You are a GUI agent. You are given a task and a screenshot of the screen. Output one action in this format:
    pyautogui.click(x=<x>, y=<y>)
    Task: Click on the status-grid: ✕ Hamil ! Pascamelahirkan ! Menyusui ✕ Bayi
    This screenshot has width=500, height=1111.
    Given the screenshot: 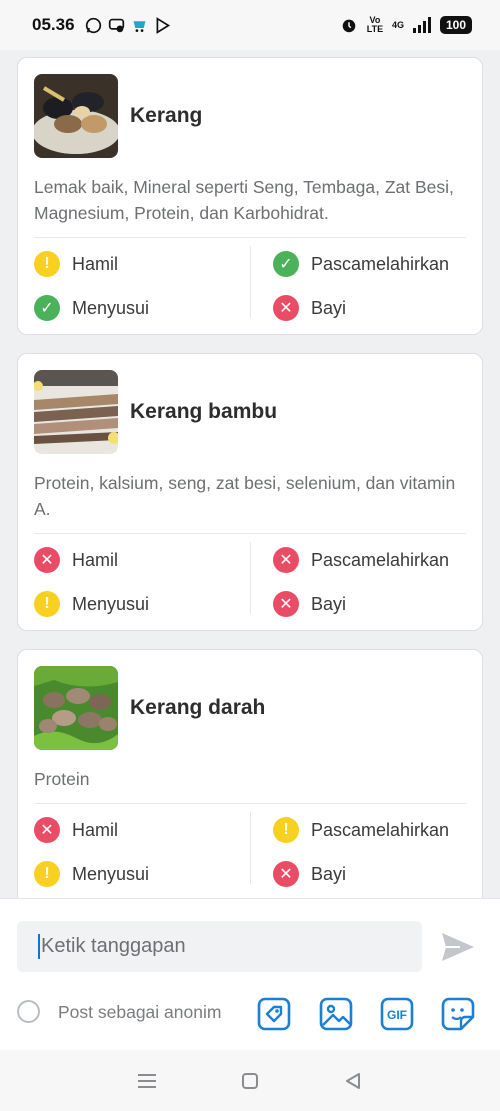 What is the action you would take?
    pyautogui.click(x=250, y=850)
    